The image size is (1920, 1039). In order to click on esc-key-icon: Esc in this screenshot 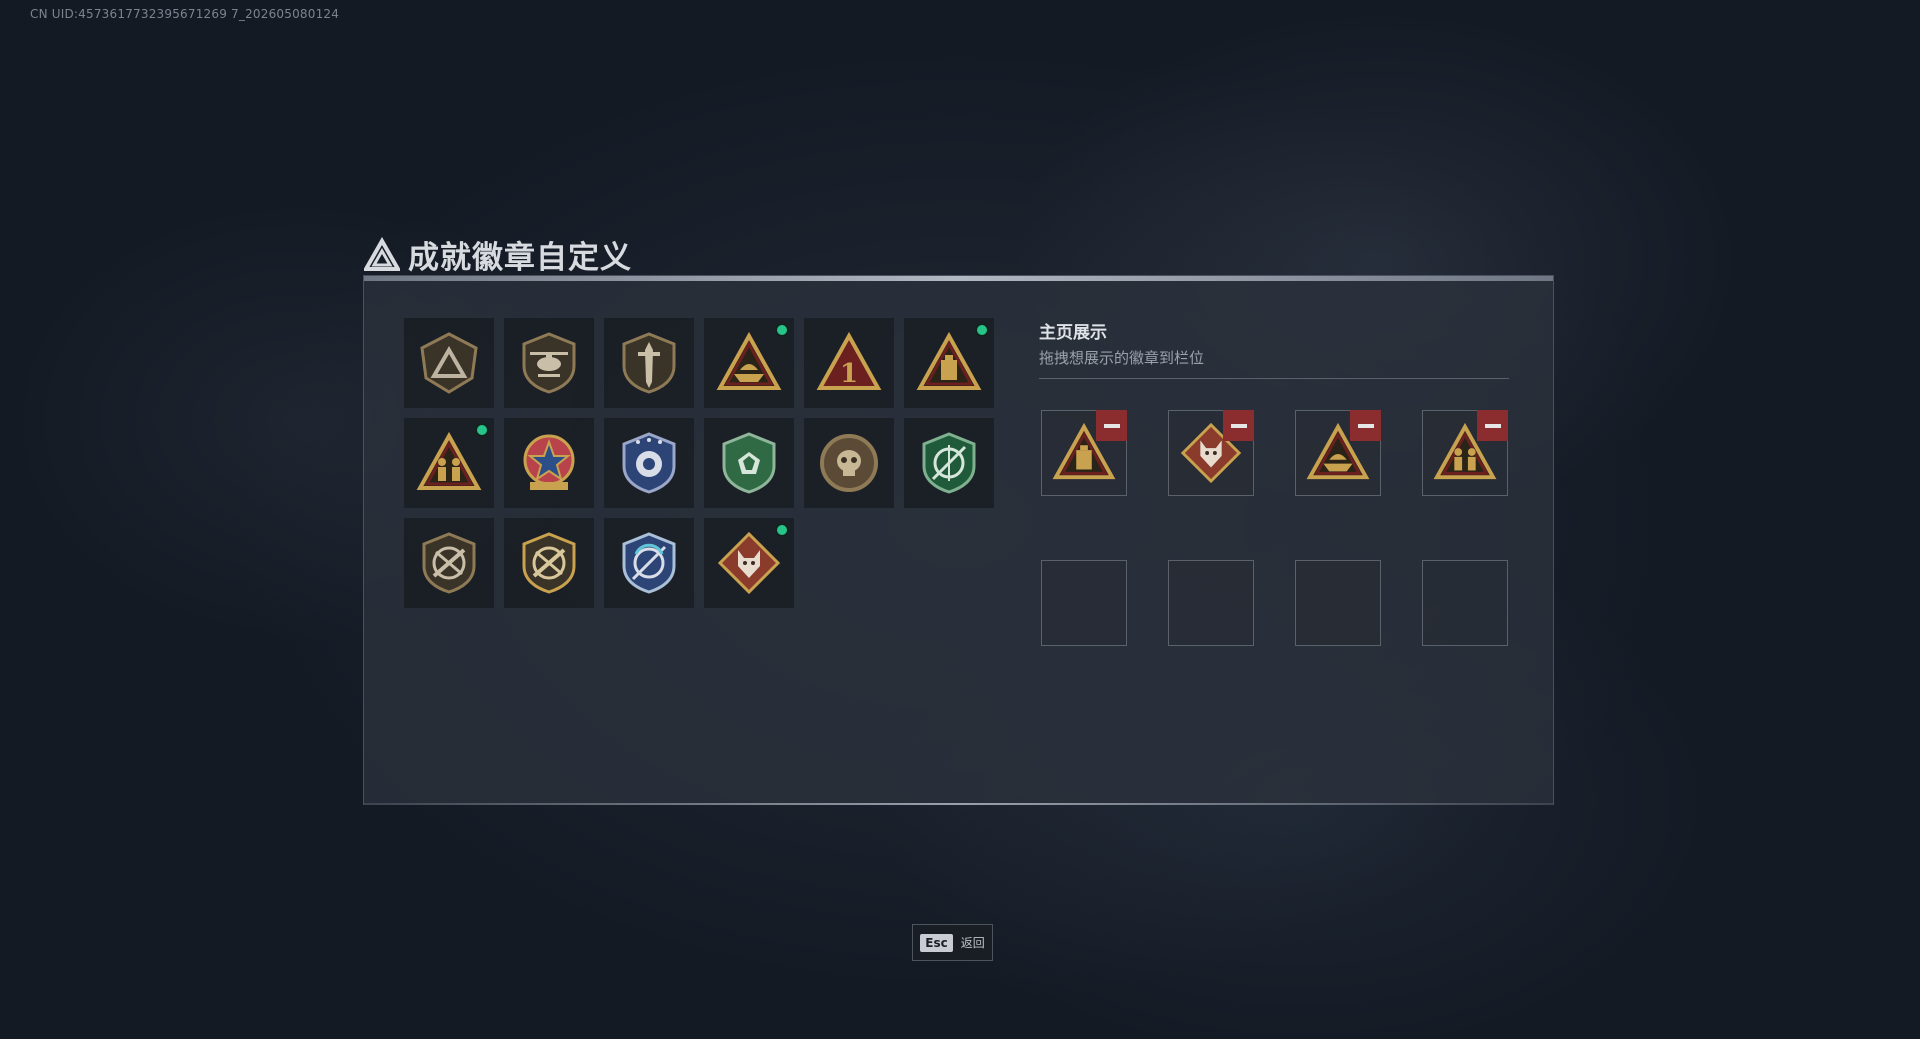, I will do `click(936, 942)`.